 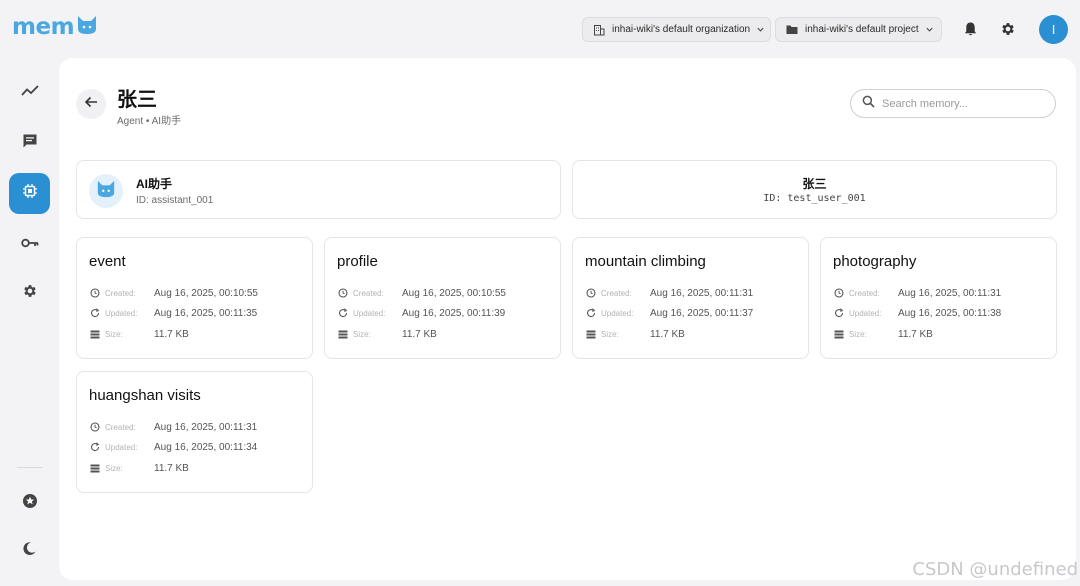 What do you see at coordinates (145, 395) in the screenshot?
I see `memory-title: huangshan visits` at bounding box center [145, 395].